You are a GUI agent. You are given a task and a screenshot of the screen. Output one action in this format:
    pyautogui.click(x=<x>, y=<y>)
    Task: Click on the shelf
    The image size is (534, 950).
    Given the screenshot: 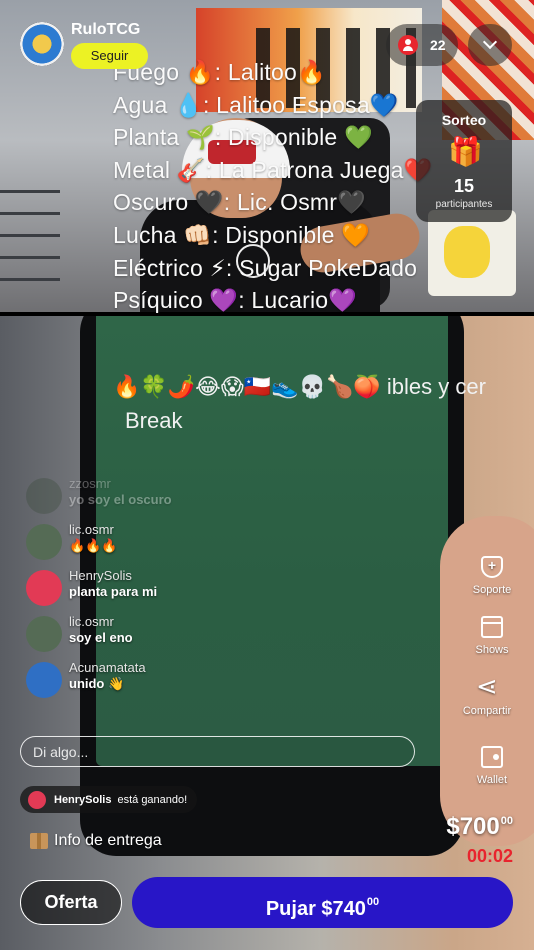 What is the action you would take?
    pyautogui.click(x=30, y=240)
    